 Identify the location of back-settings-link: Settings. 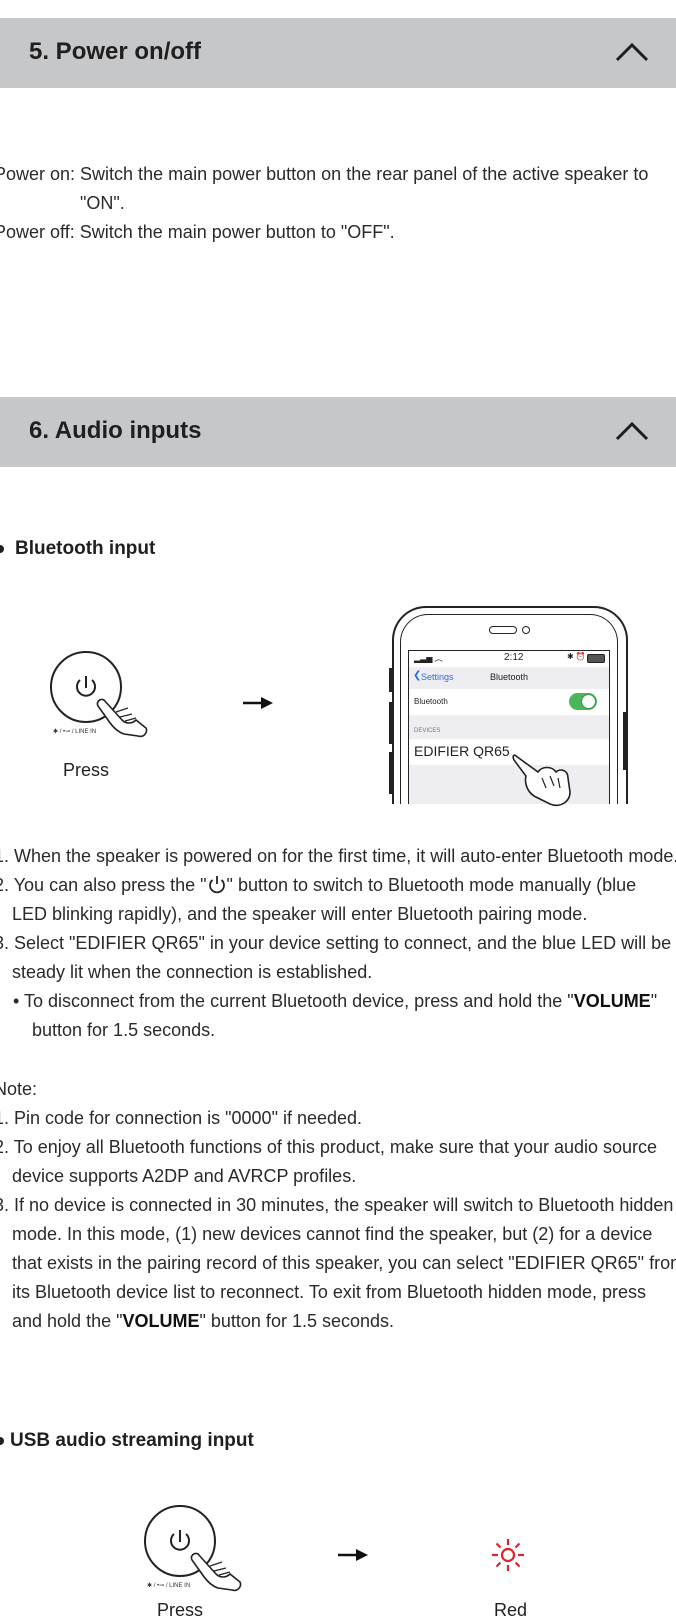
(437, 677).